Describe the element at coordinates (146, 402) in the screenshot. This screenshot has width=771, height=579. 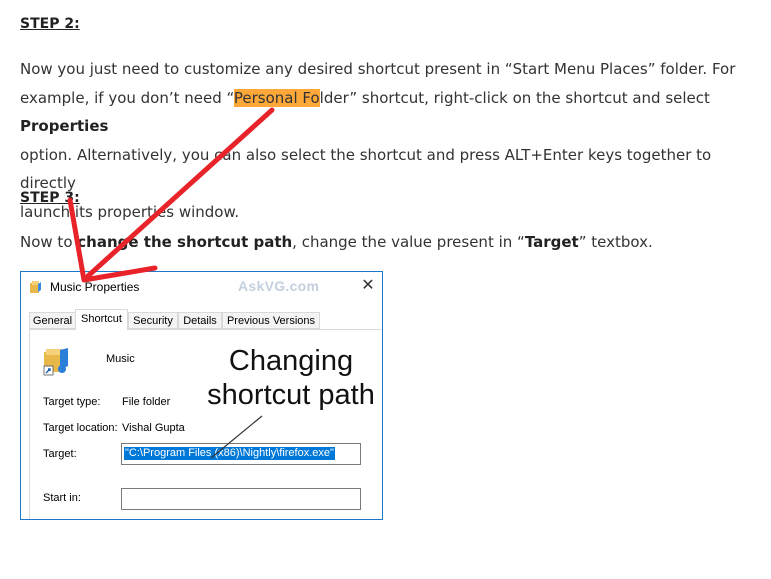
I see `target-type-value: File folder` at that location.